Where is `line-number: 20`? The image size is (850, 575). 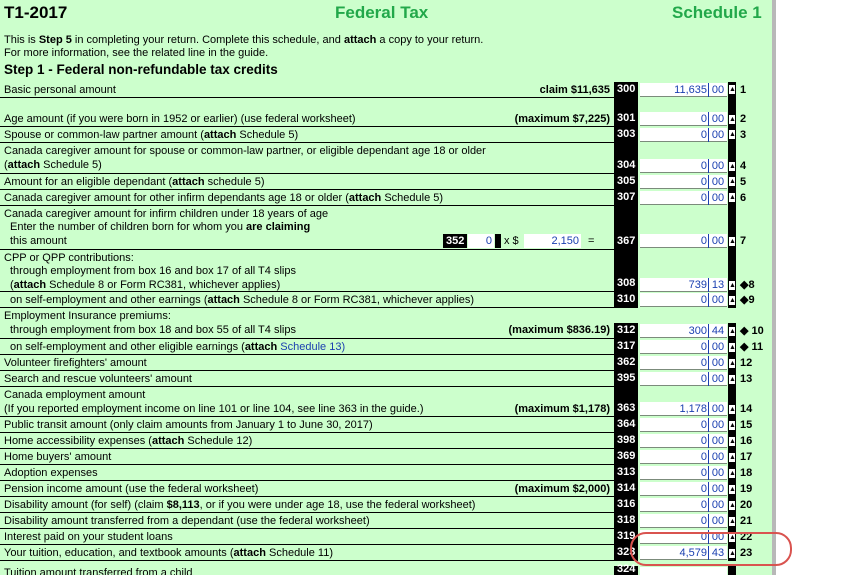
line-number: 20 is located at coordinates (746, 505).